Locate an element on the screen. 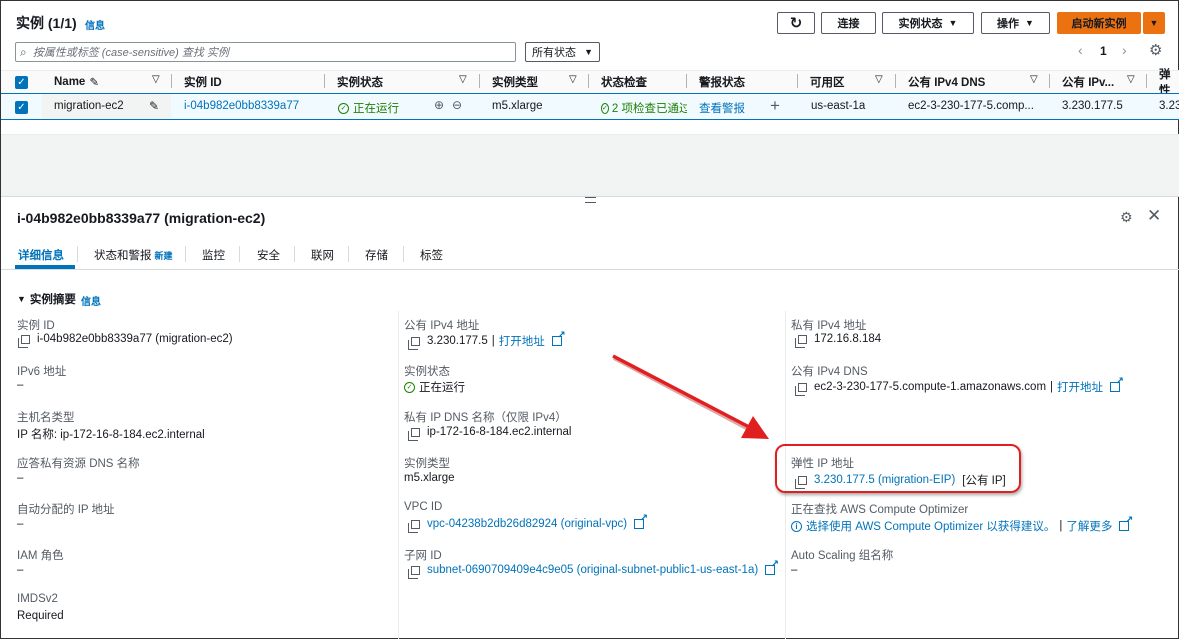 The image size is (1179, 639). page-number: 1 is located at coordinates (1103, 51).